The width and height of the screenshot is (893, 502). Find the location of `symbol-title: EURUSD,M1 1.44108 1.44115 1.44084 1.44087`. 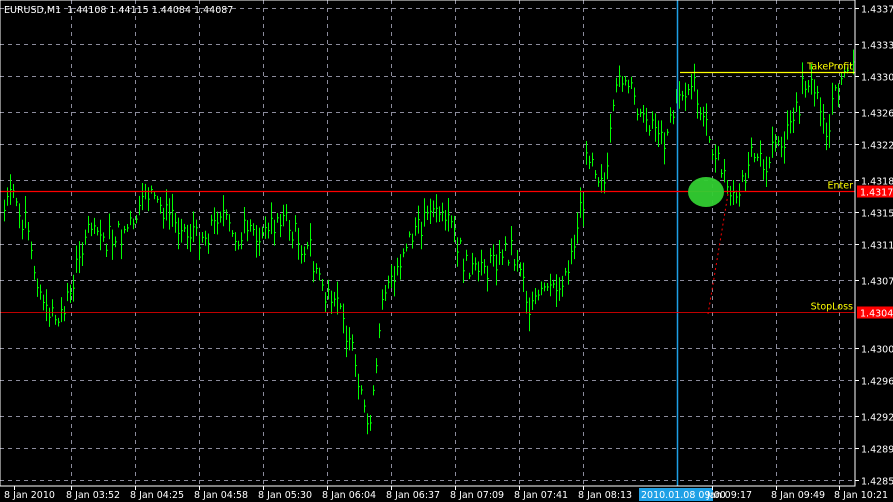

symbol-title: EURUSD,M1 1.44108 1.44115 1.44084 1.44087 is located at coordinates (118, 10).